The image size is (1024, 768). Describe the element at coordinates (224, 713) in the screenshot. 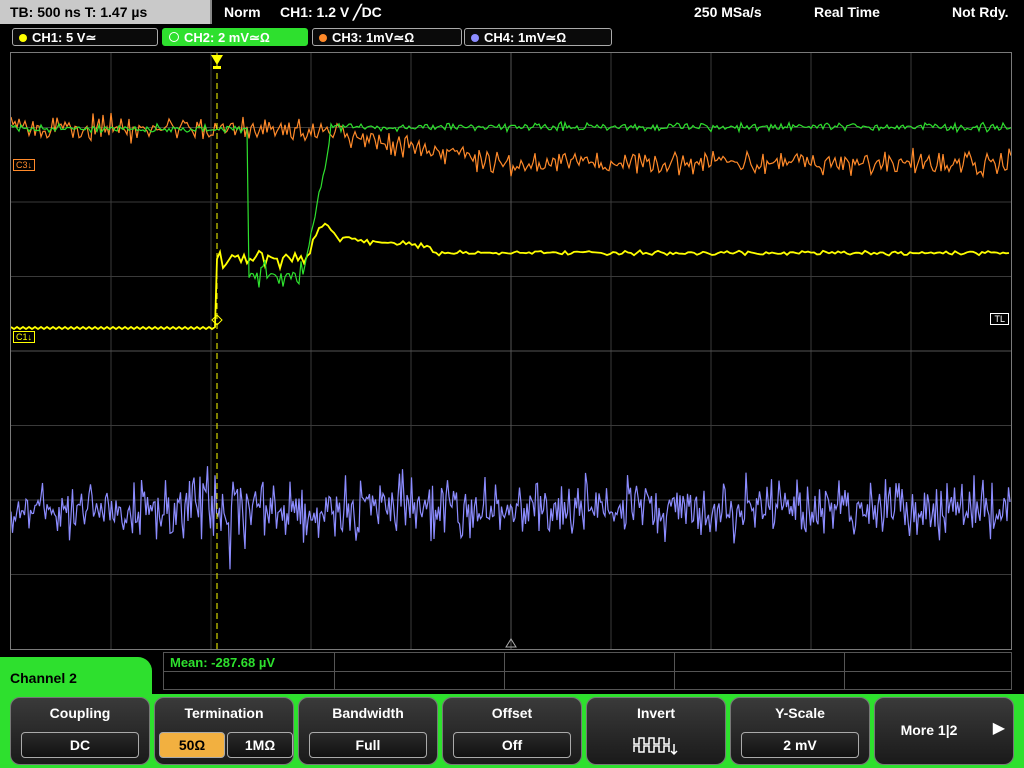

I see `termination-label: Termination` at that location.